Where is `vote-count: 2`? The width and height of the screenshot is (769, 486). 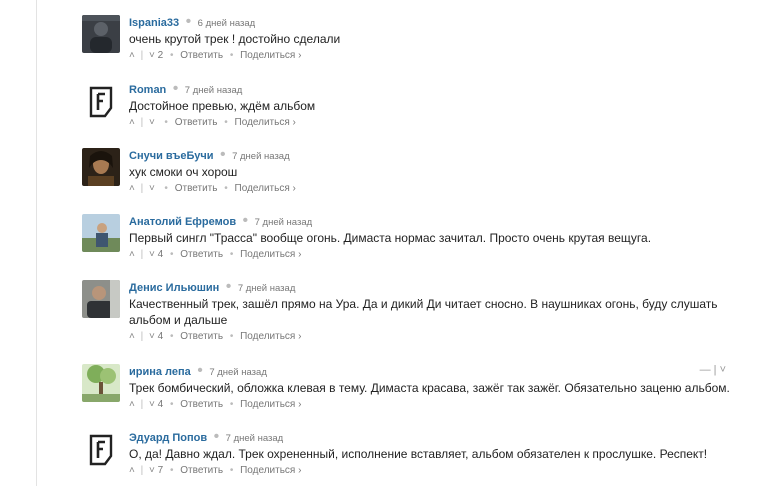 vote-count: 2 is located at coordinates (160, 55).